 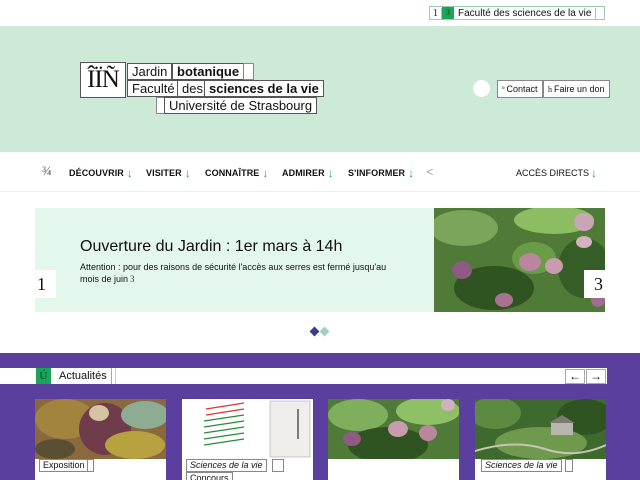 What do you see at coordinates (232, 173) in the screenshot?
I see `nav-connaitre-label: CONNAÎTRE` at bounding box center [232, 173].